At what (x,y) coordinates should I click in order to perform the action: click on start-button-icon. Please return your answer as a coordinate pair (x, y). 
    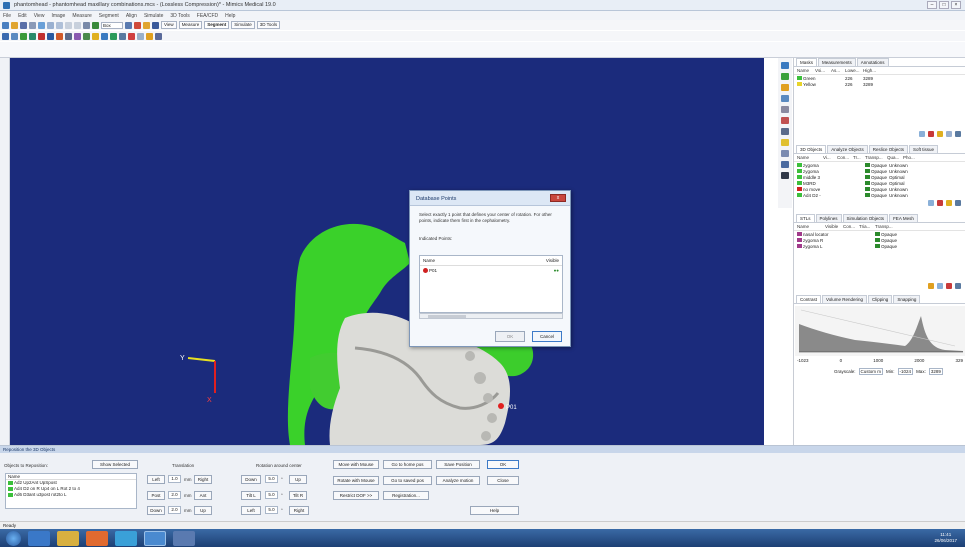
    Looking at the image, I should click on (13, 538).